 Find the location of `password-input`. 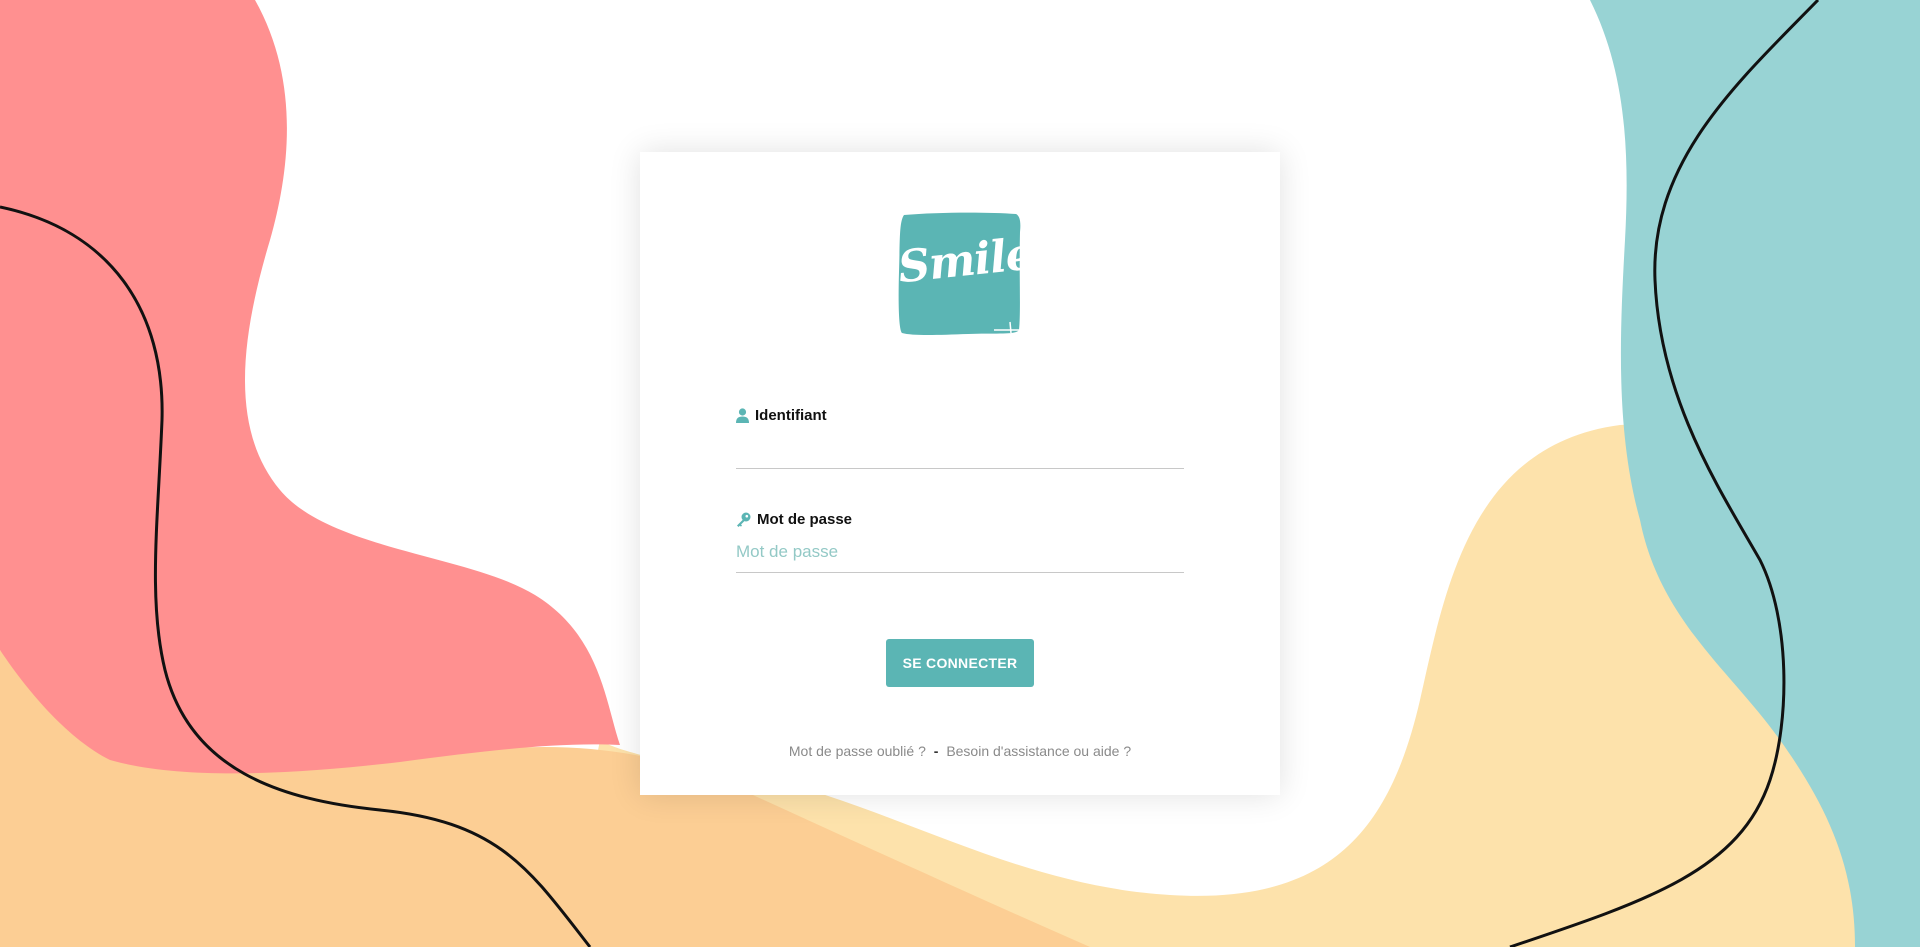

password-input is located at coordinates (960, 550).